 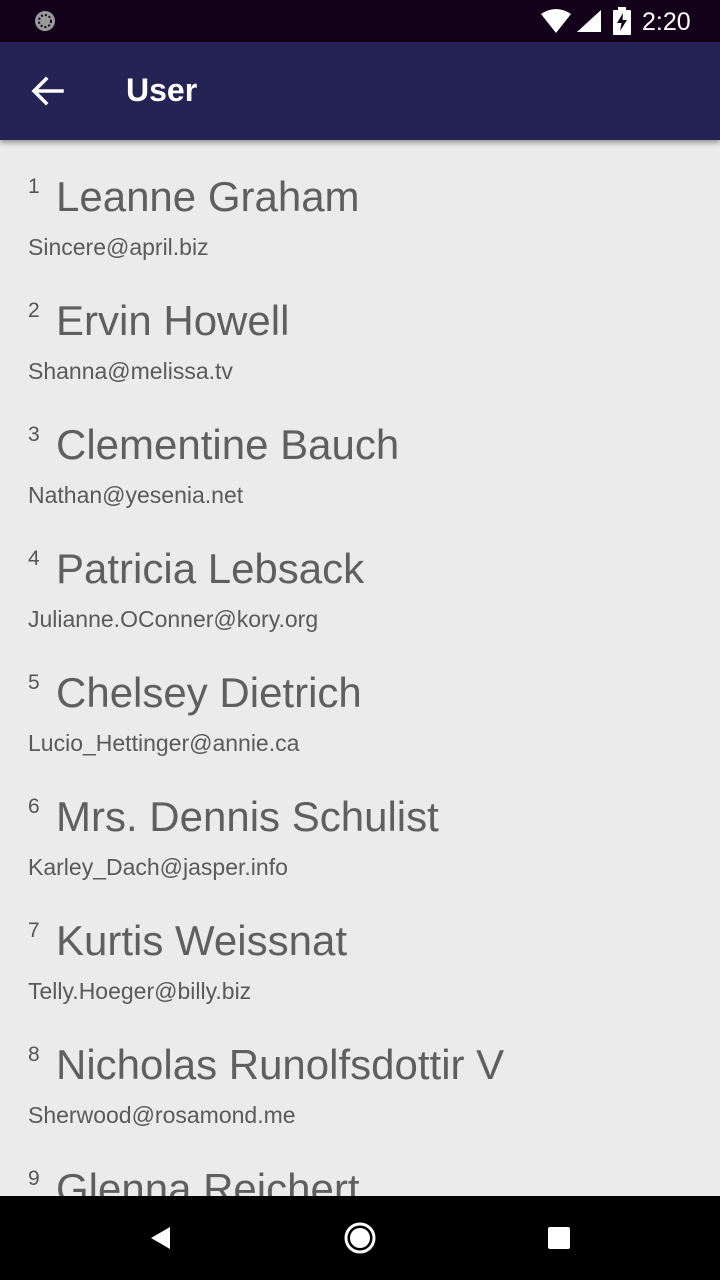 I want to click on user-id: 1, so click(x=34, y=186).